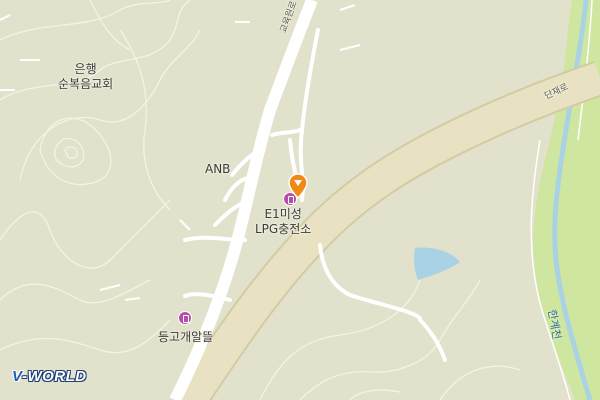 The width and height of the screenshot is (600, 400). I want to click on logo-world: -WORLD, so click(54, 376).